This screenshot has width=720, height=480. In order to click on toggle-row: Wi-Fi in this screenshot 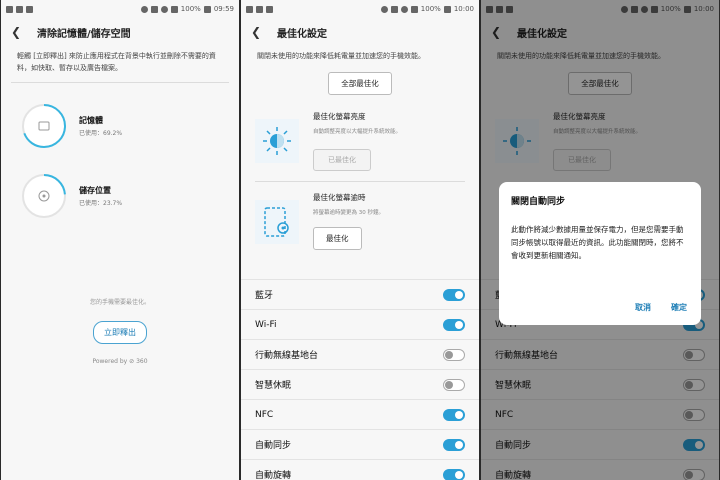, I will do `click(360, 324)`.